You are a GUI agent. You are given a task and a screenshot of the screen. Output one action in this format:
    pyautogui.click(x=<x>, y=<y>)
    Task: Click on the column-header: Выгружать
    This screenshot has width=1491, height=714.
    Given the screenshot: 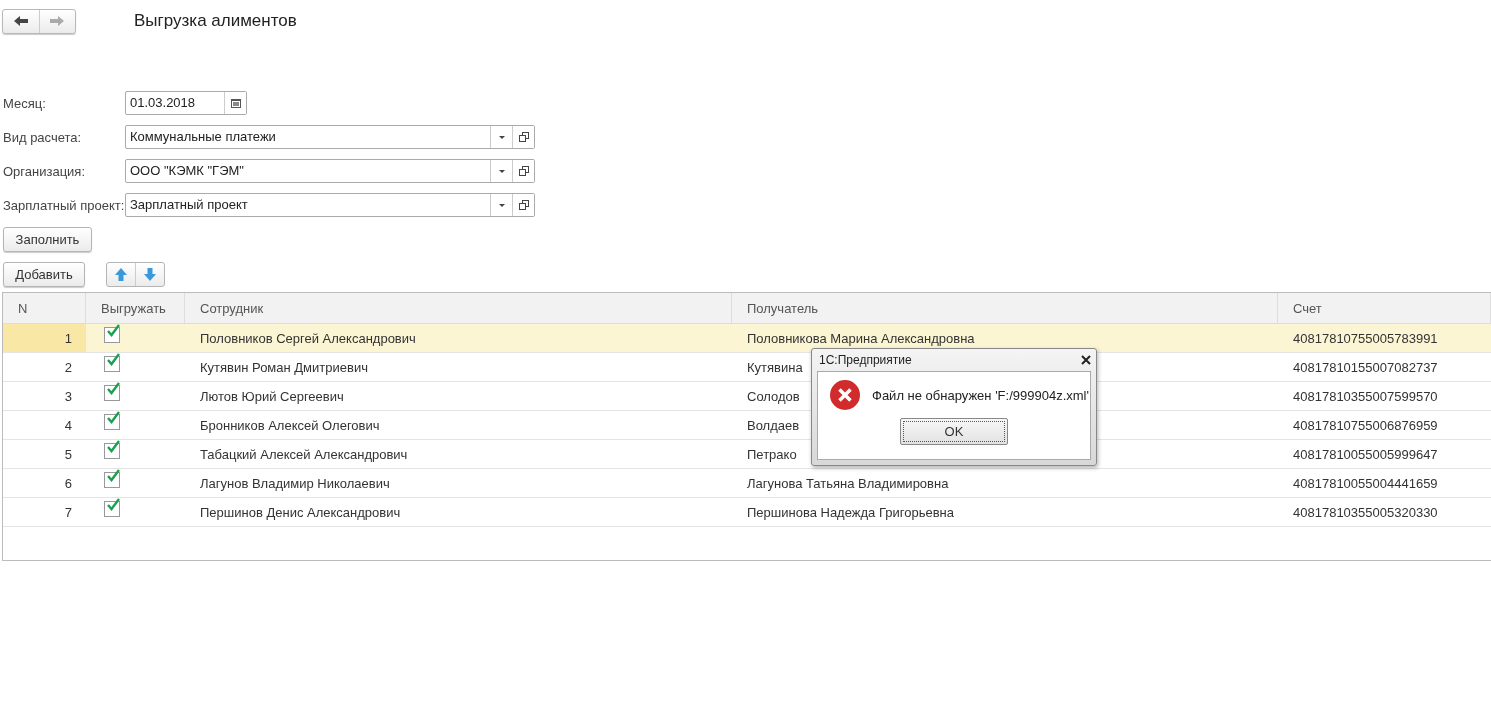 What is the action you would take?
    pyautogui.click(x=135, y=308)
    